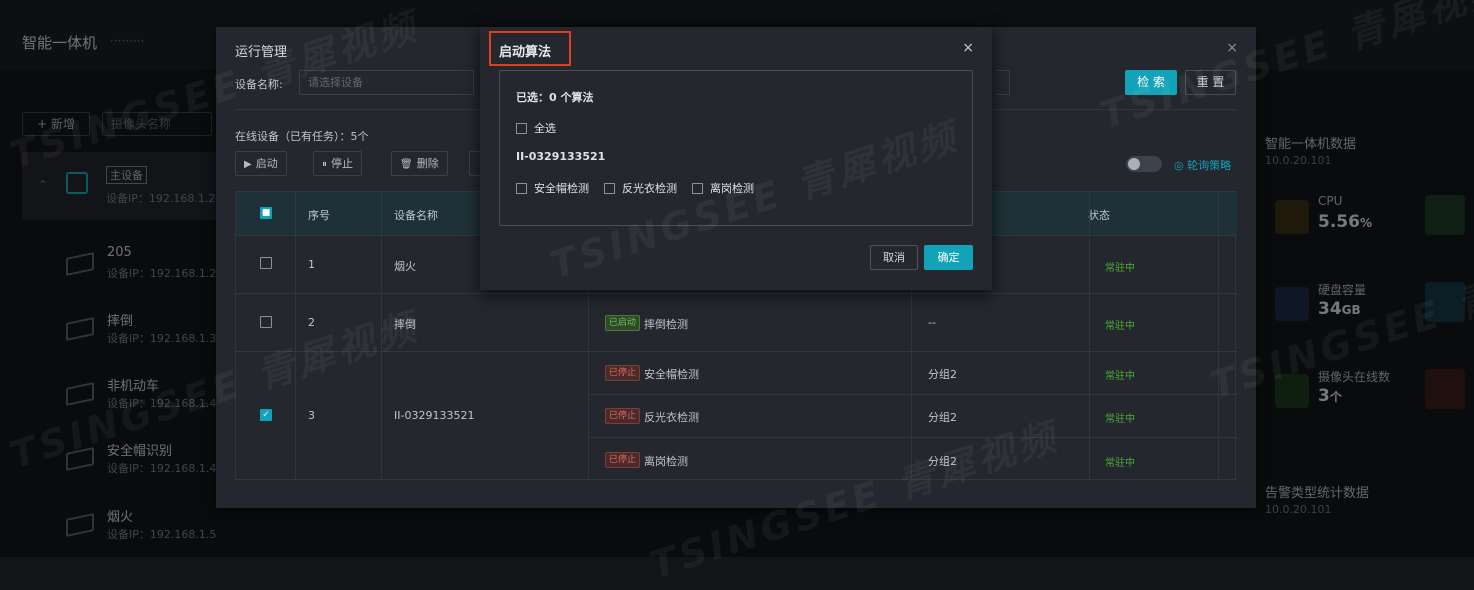  Describe the element at coordinates (623, 323) in the screenshot. I see `algo-state-badge: 已启动` at that location.